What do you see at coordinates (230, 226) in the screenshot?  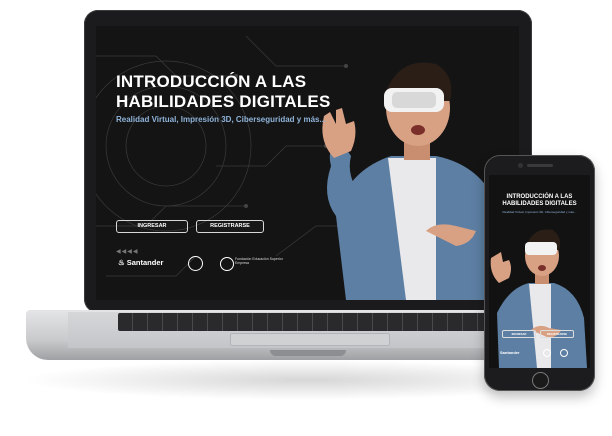 I see `register-button: REGISTRARSE` at bounding box center [230, 226].